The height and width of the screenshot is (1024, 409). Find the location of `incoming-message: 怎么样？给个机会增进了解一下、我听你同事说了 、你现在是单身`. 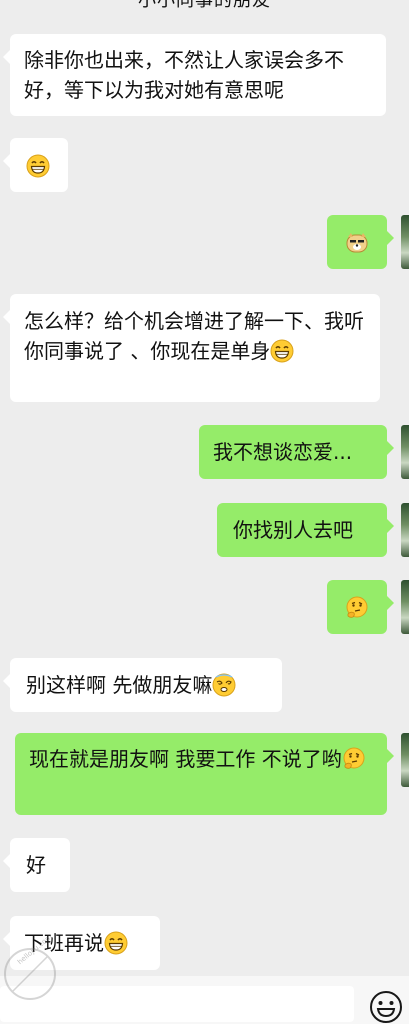

incoming-message: 怎么样？给个机会增进了解一下、我听你同事说了 、你现在是单身 is located at coordinates (191, 348).